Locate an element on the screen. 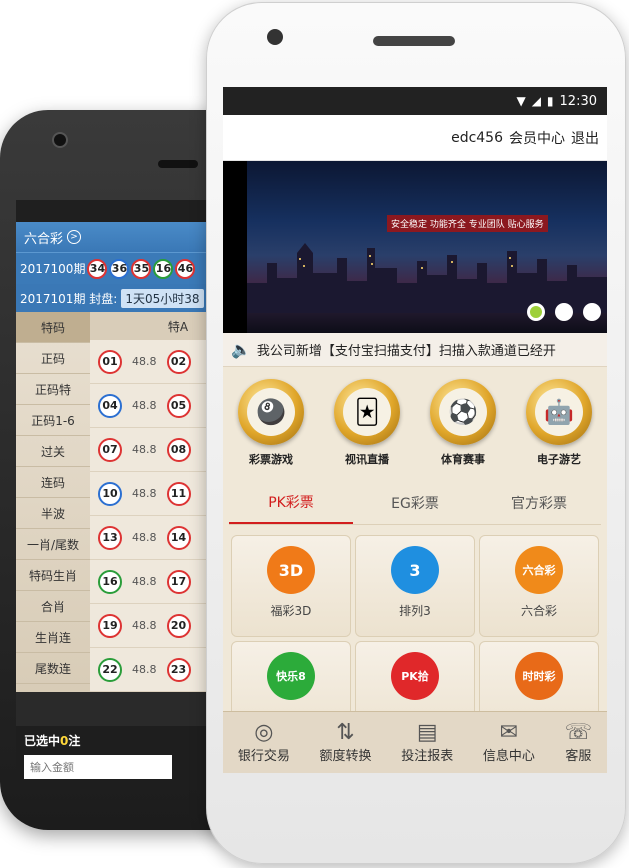  bet-type-item: 正码 is located at coordinates (53, 358).